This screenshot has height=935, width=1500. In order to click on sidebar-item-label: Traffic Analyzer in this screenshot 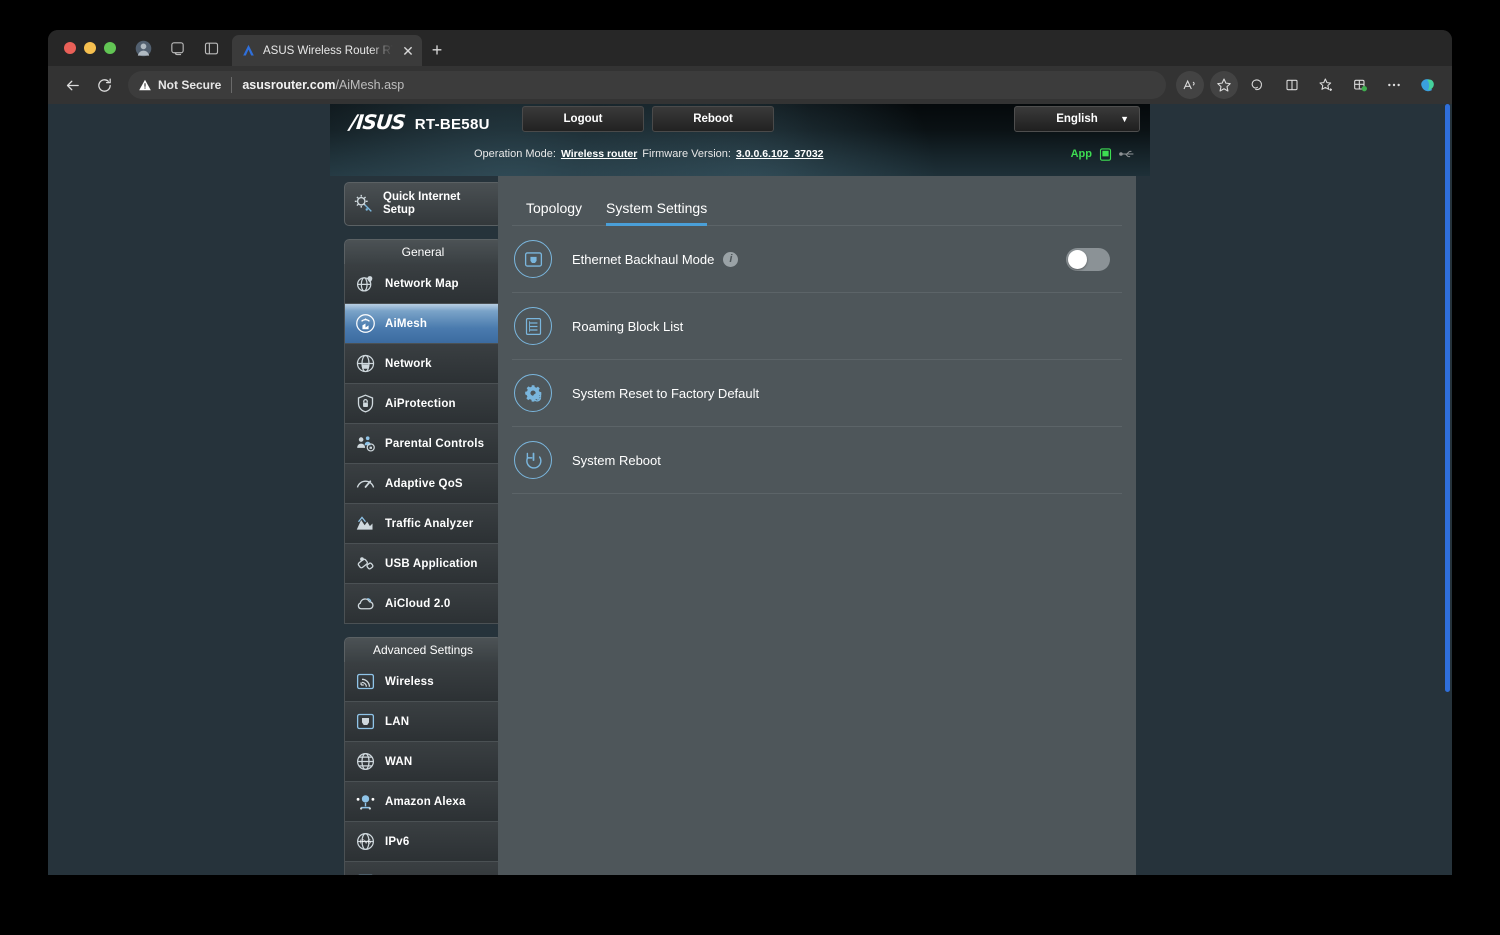, I will do `click(429, 523)`.